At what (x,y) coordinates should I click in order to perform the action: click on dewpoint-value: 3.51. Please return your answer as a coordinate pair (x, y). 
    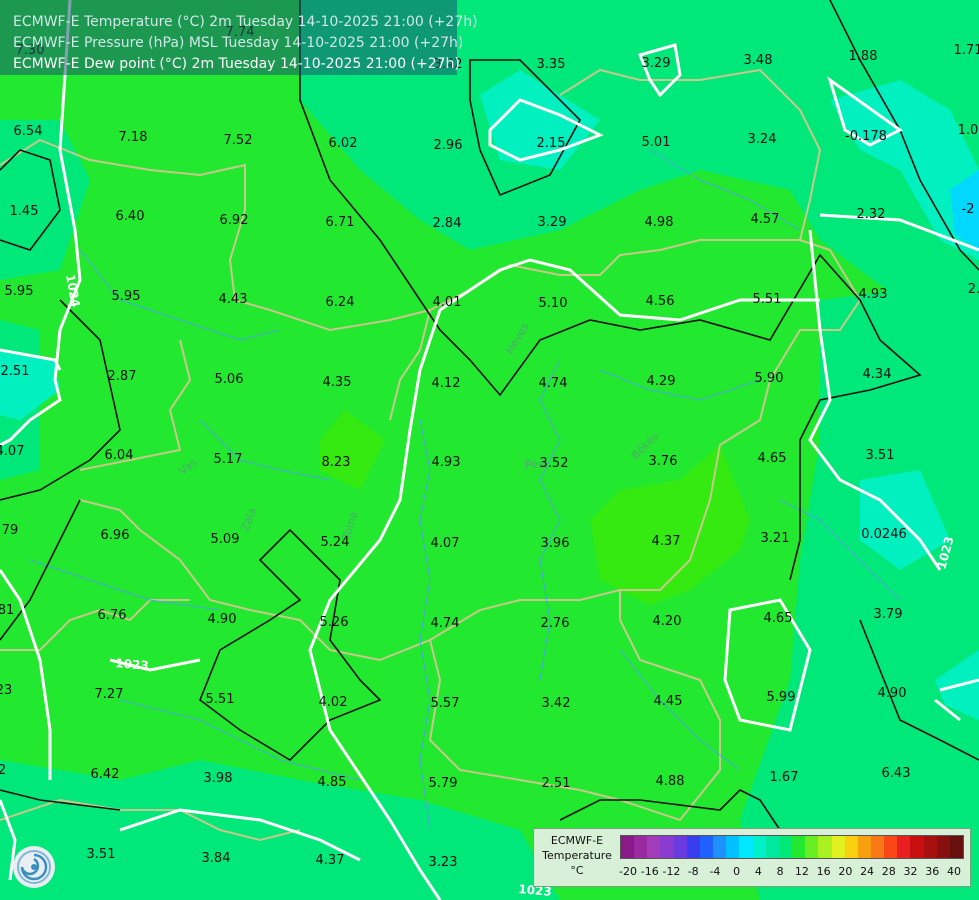
    Looking at the image, I should click on (880, 455).